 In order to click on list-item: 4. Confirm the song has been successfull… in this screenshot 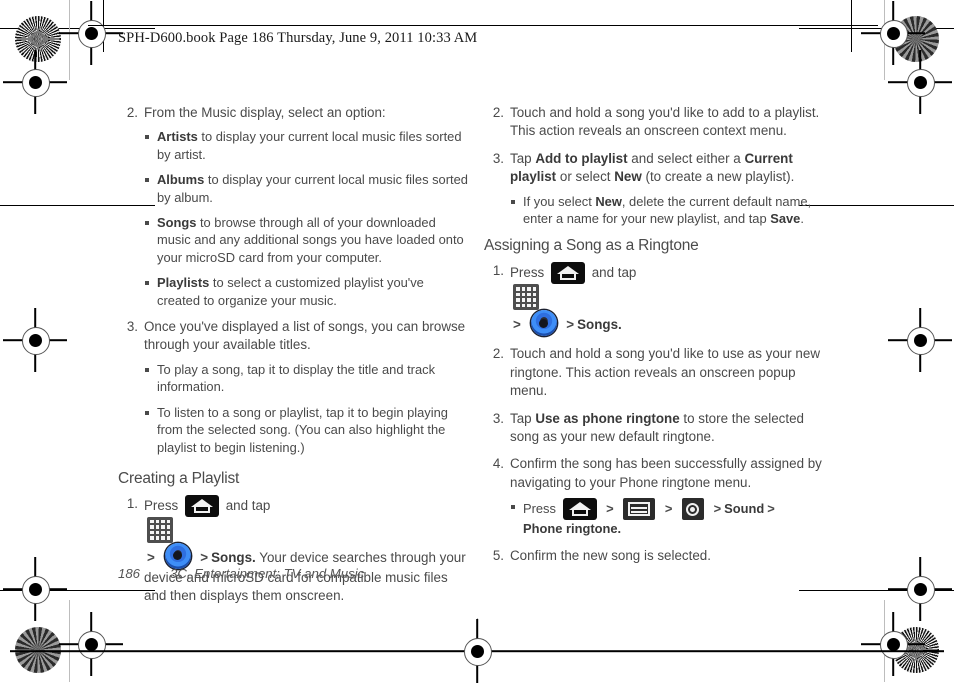, I will do `click(660, 496)`.